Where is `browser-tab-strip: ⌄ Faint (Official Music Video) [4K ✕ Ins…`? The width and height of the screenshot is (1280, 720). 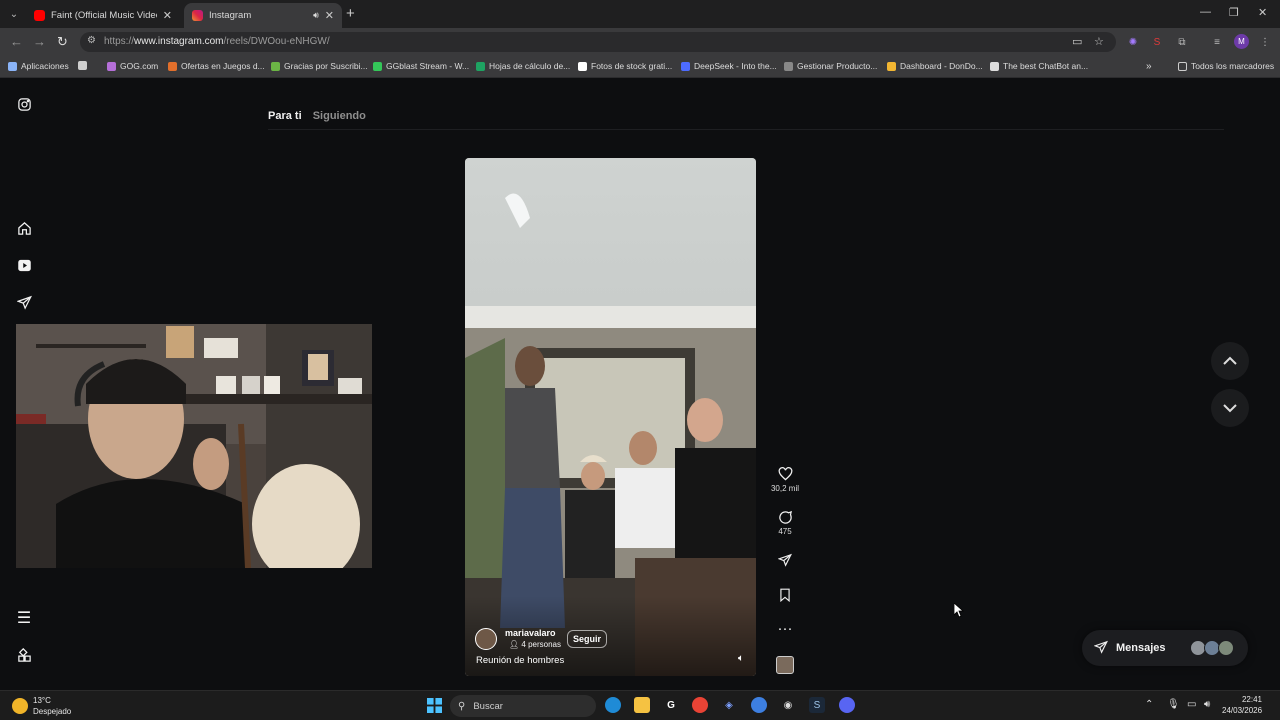 browser-tab-strip: ⌄ Faint (Official Music Video) [4K ✕ Ins… is located at coordinates (640, 14).